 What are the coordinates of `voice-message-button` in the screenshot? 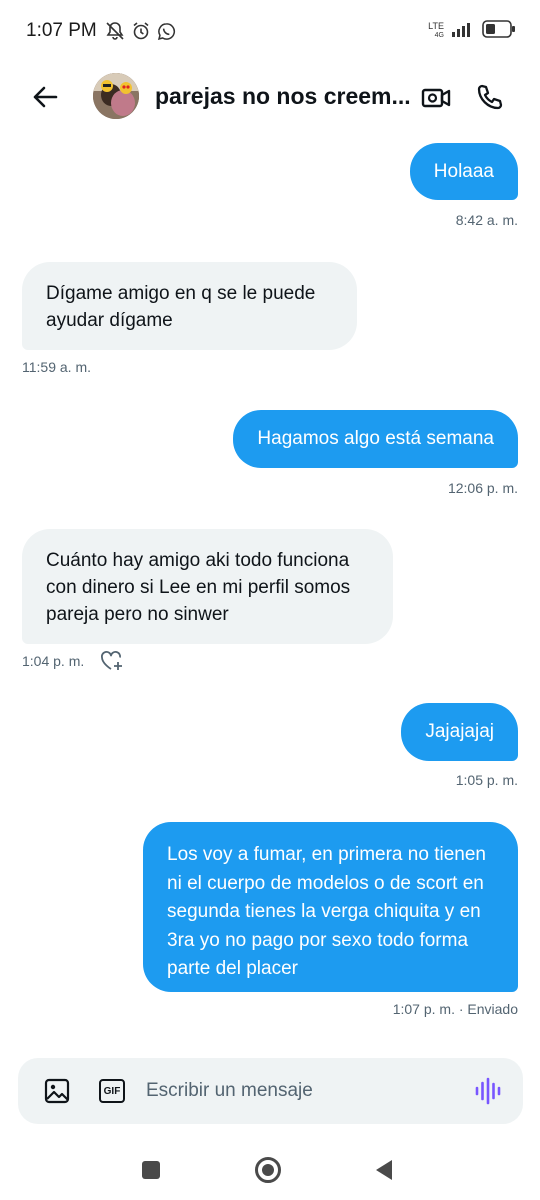 It's located at (488, 1091).